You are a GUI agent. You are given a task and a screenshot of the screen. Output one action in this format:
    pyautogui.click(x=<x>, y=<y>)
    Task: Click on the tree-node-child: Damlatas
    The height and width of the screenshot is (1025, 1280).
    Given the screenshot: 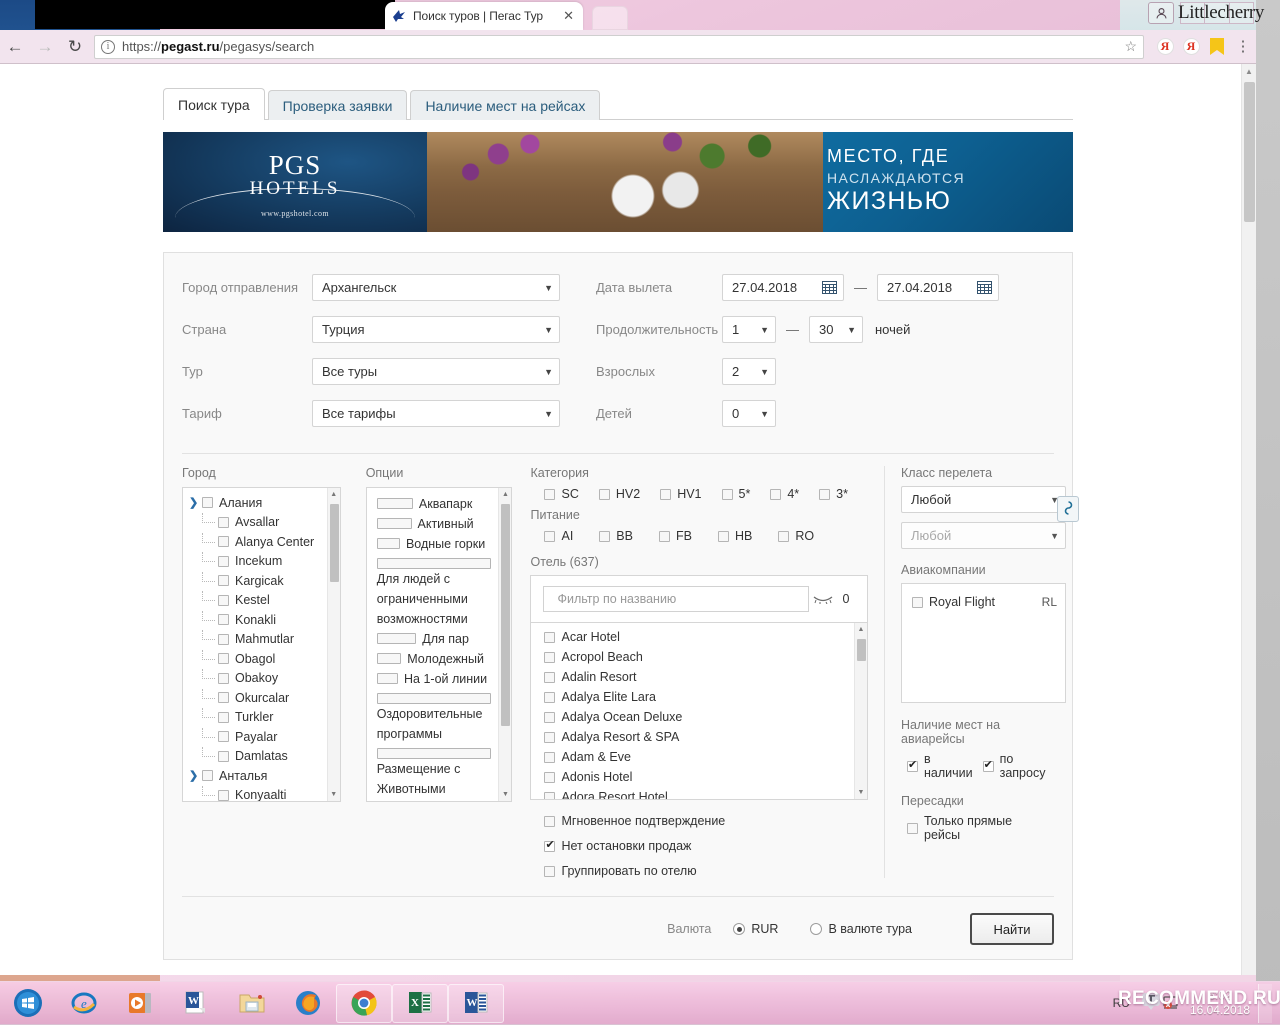 What is the action you would take?
    pyautogui.click(x=261, y=757)
    